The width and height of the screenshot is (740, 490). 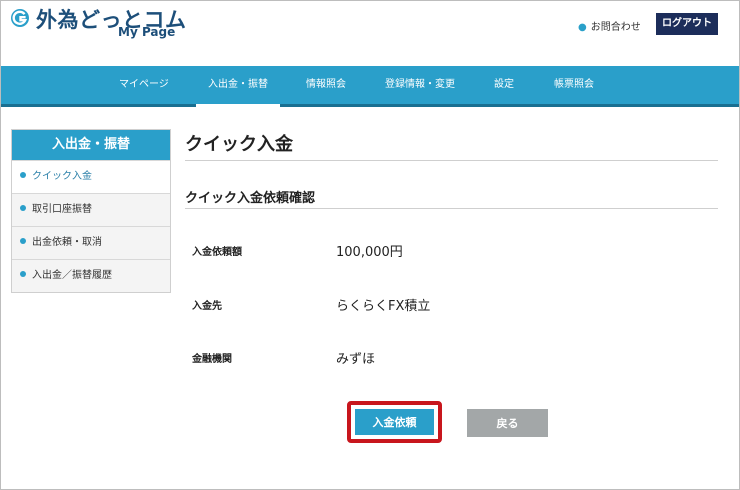 I want to click on sidebar-item-quick-deposit: クイック入金, so click(x=91, y=176).